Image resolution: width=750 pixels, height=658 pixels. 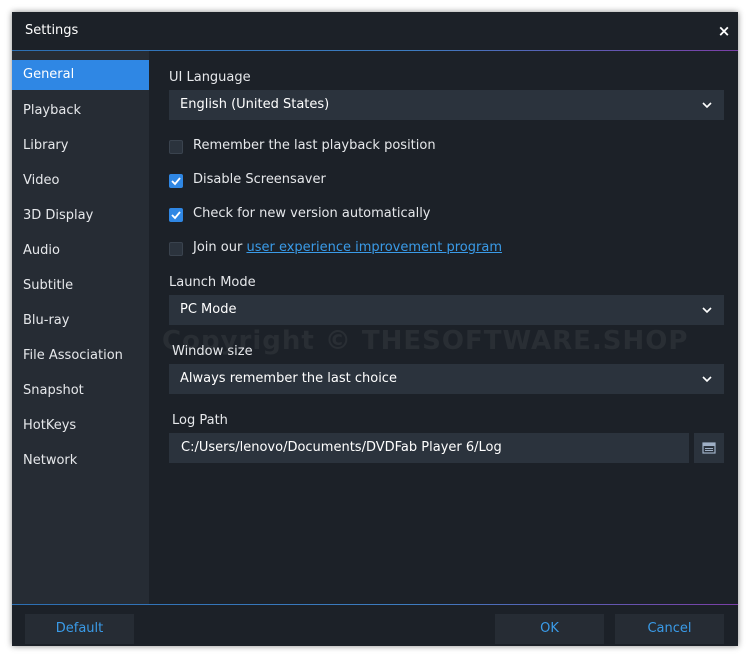 What do you see at coordinates (314, 145) in the screenshot?
I see `remember-playback-label: Remember the last playback position` at bounding box center [314, 145].